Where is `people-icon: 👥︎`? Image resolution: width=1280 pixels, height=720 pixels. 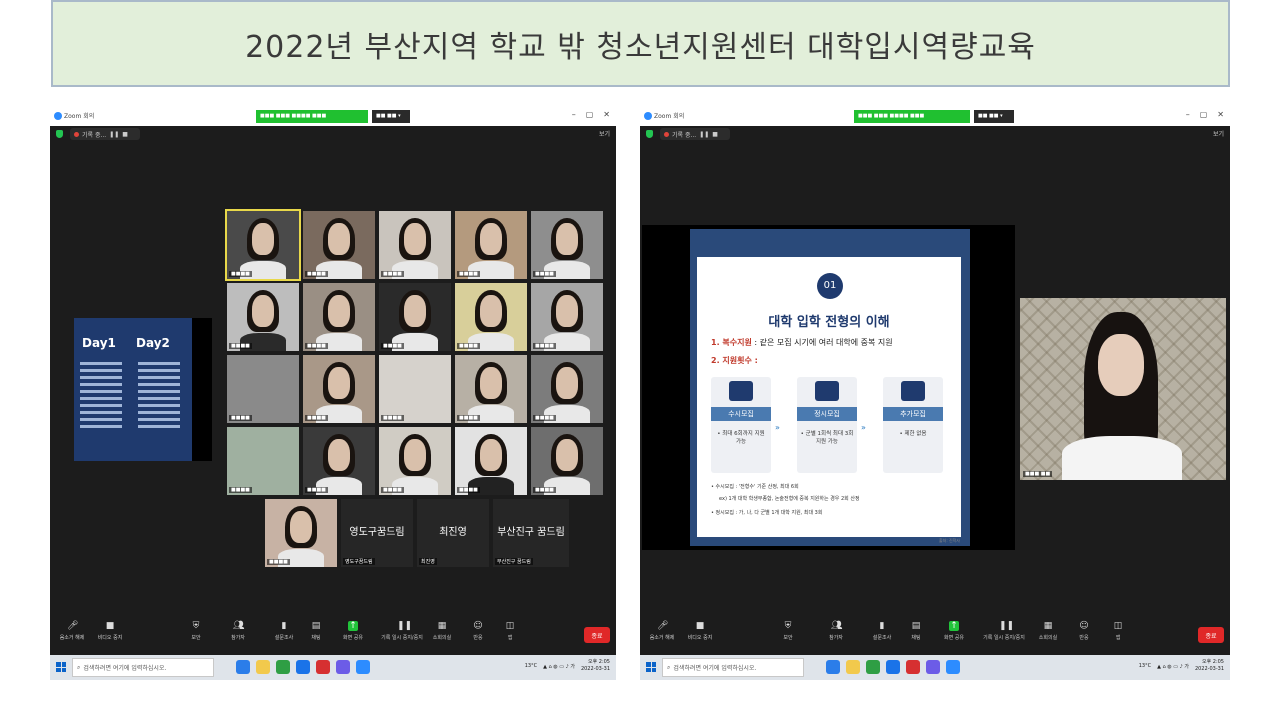 people-icon: 👥︎ is located at coordinates (239, 626).